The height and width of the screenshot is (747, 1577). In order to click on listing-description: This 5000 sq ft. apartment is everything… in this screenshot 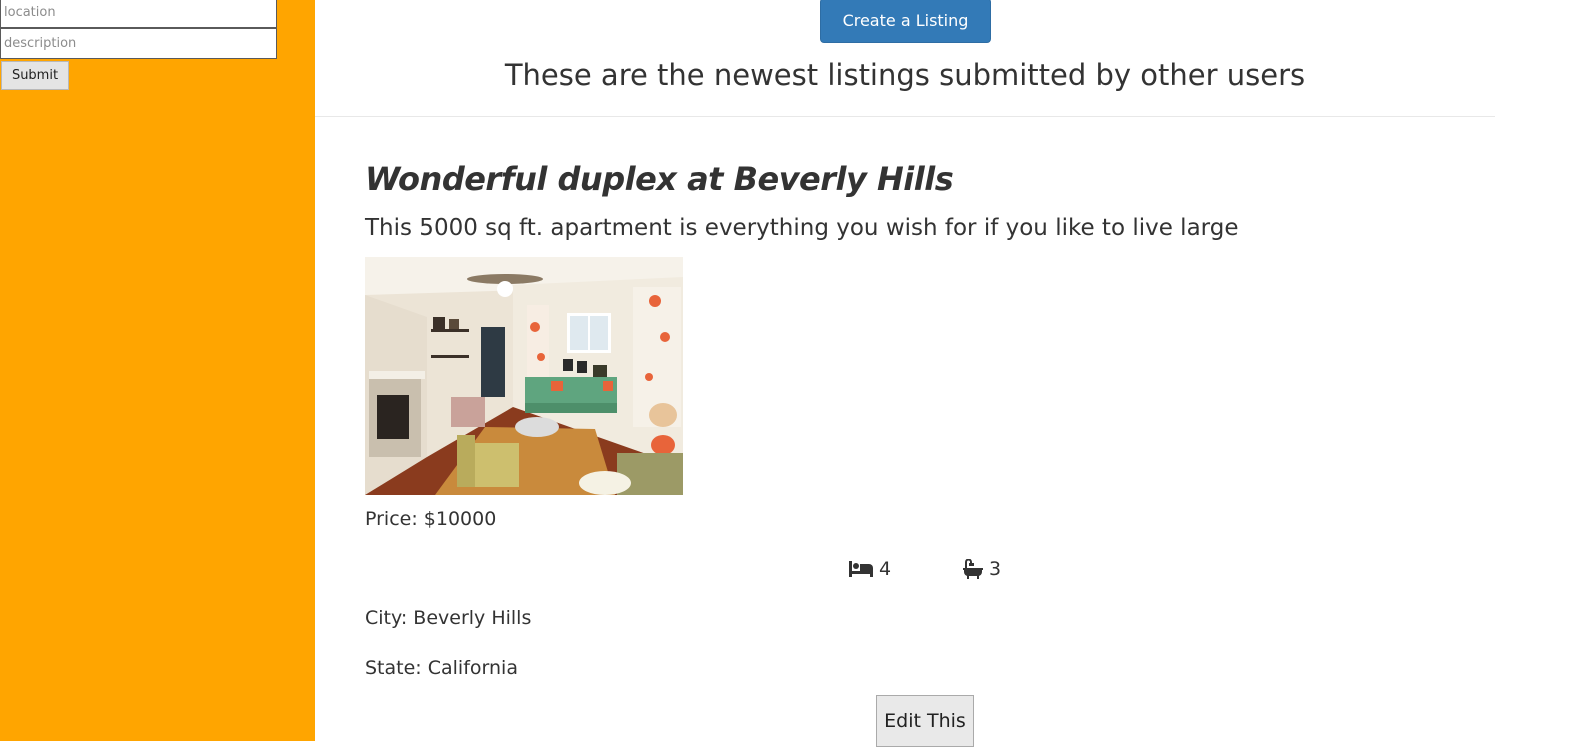, I will do `click(802, 228)`.